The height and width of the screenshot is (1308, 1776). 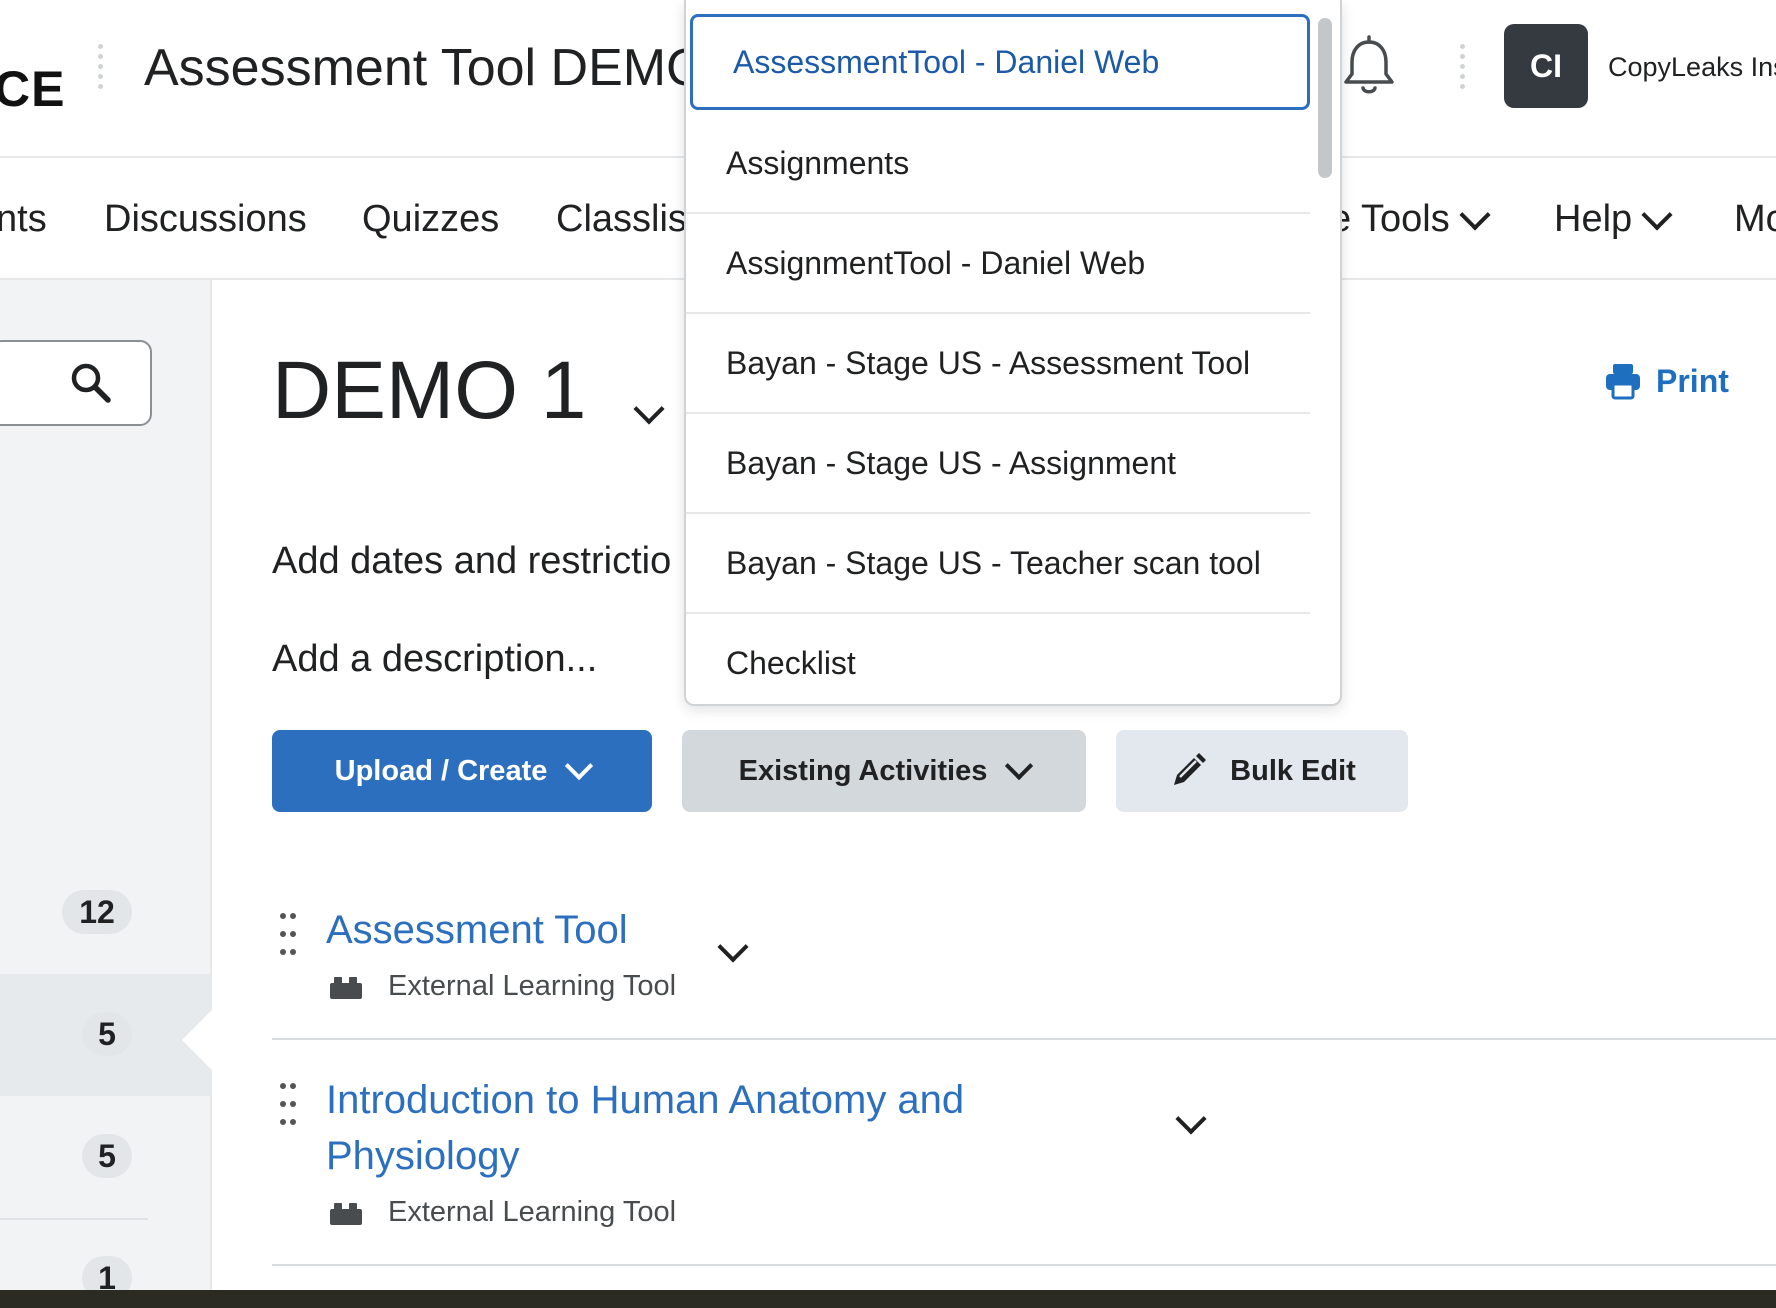 What do you see at coordinates (425, 68) in the screenshot?
I see `course-title: Assessment Tool DEMO` at bounding box center [425, 68].